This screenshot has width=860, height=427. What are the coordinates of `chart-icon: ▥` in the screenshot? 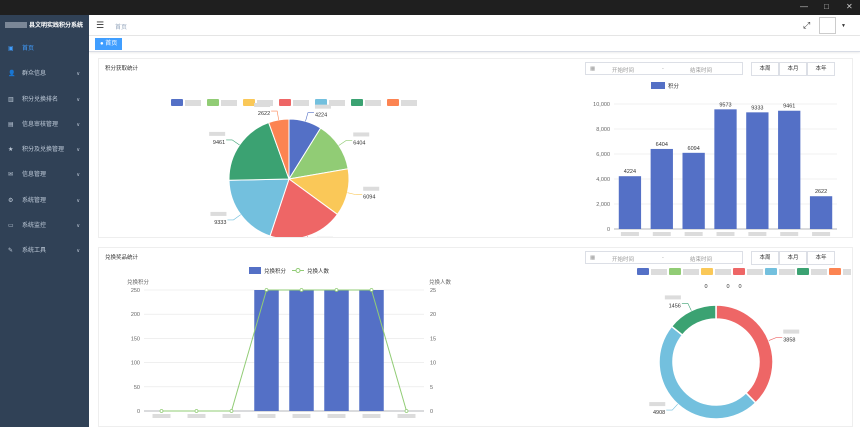 It's located at (11, 99).